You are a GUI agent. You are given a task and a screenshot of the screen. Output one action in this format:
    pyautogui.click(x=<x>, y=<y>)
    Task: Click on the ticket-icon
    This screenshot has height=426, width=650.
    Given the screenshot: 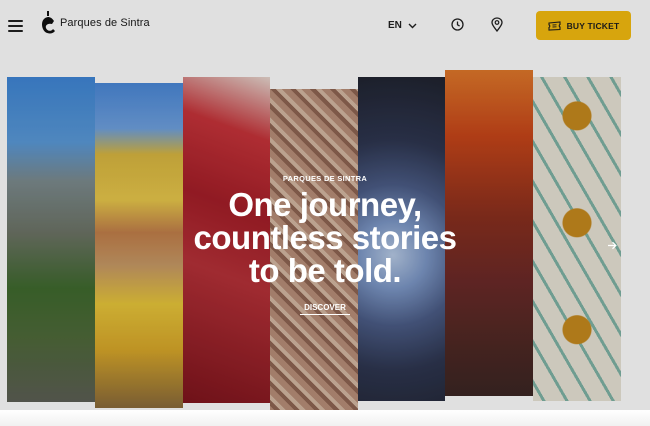 What is the action you would take?
    pyautogui.click(x=554, y=25)
    